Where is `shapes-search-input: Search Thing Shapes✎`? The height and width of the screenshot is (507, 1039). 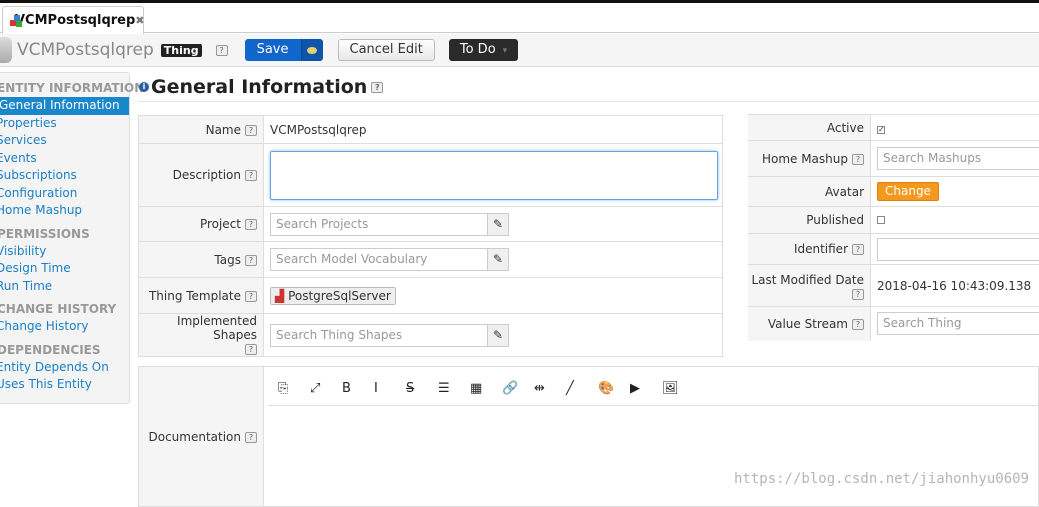 shapes-search-input: Search Thing Shapes✎ is located at coordinates (389, 335).